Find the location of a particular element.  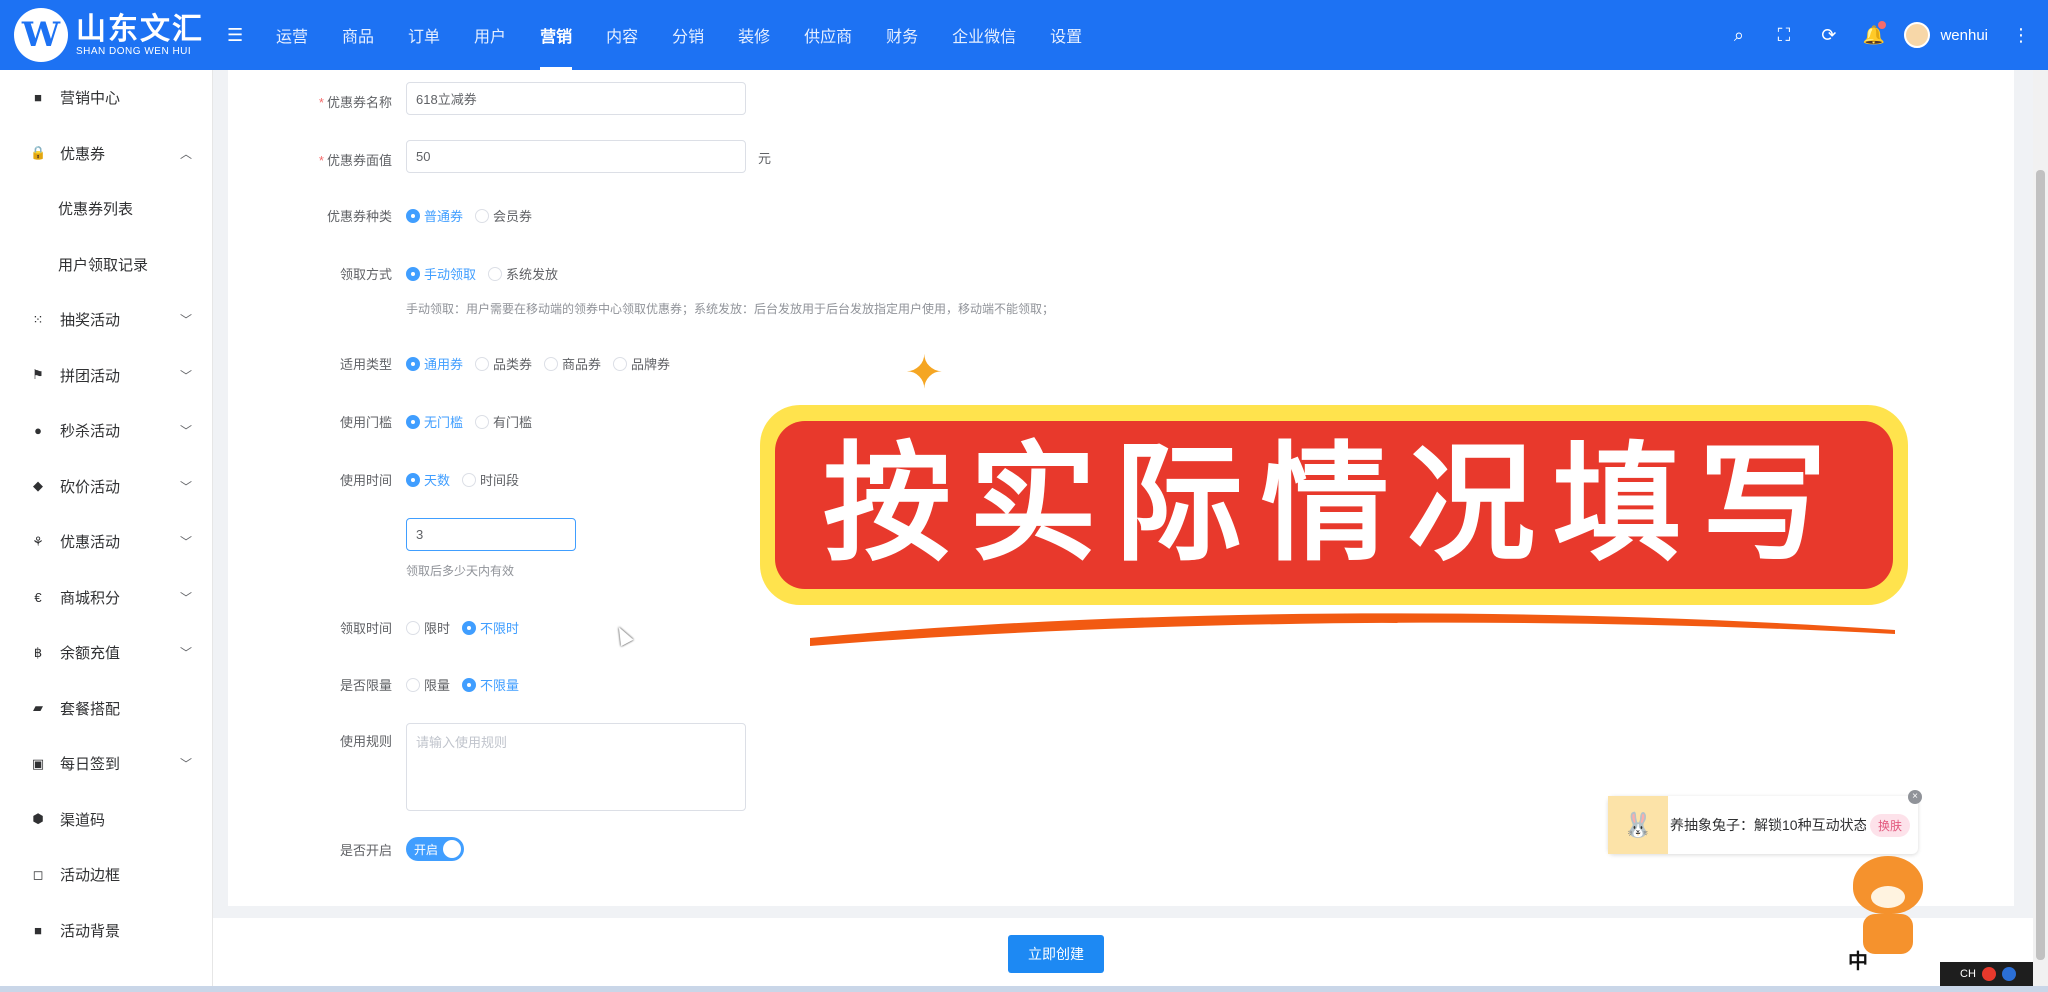

sidebar-item-group-buy: ⚑ 拼团活动 ﹀ is located at coordinates (106, 376).